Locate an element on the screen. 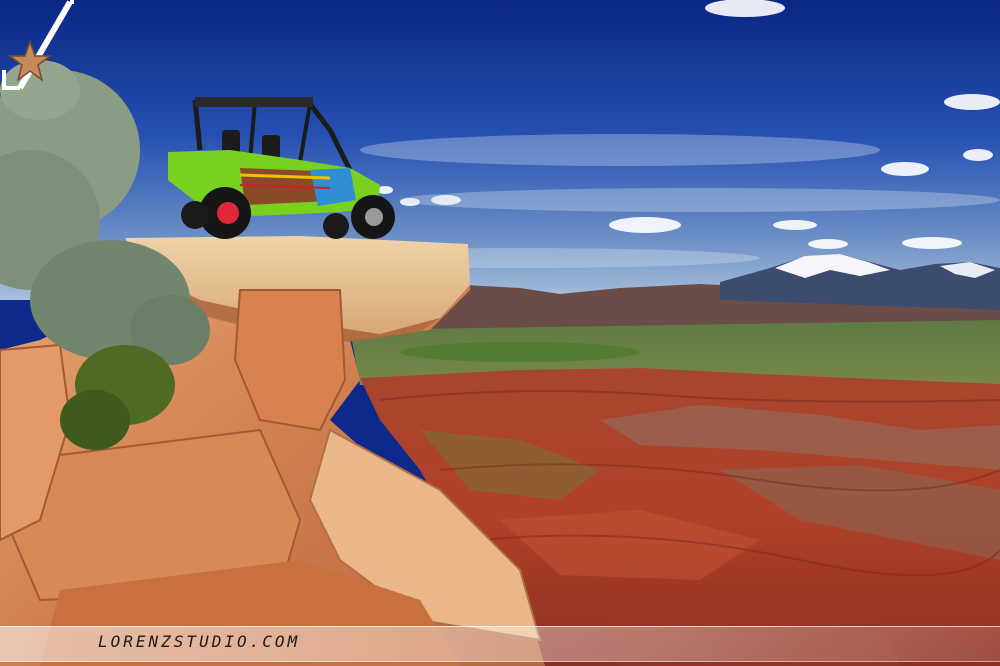  watermark-text: LORENZSTUDIO.COM is located at coordinates (199, 641).